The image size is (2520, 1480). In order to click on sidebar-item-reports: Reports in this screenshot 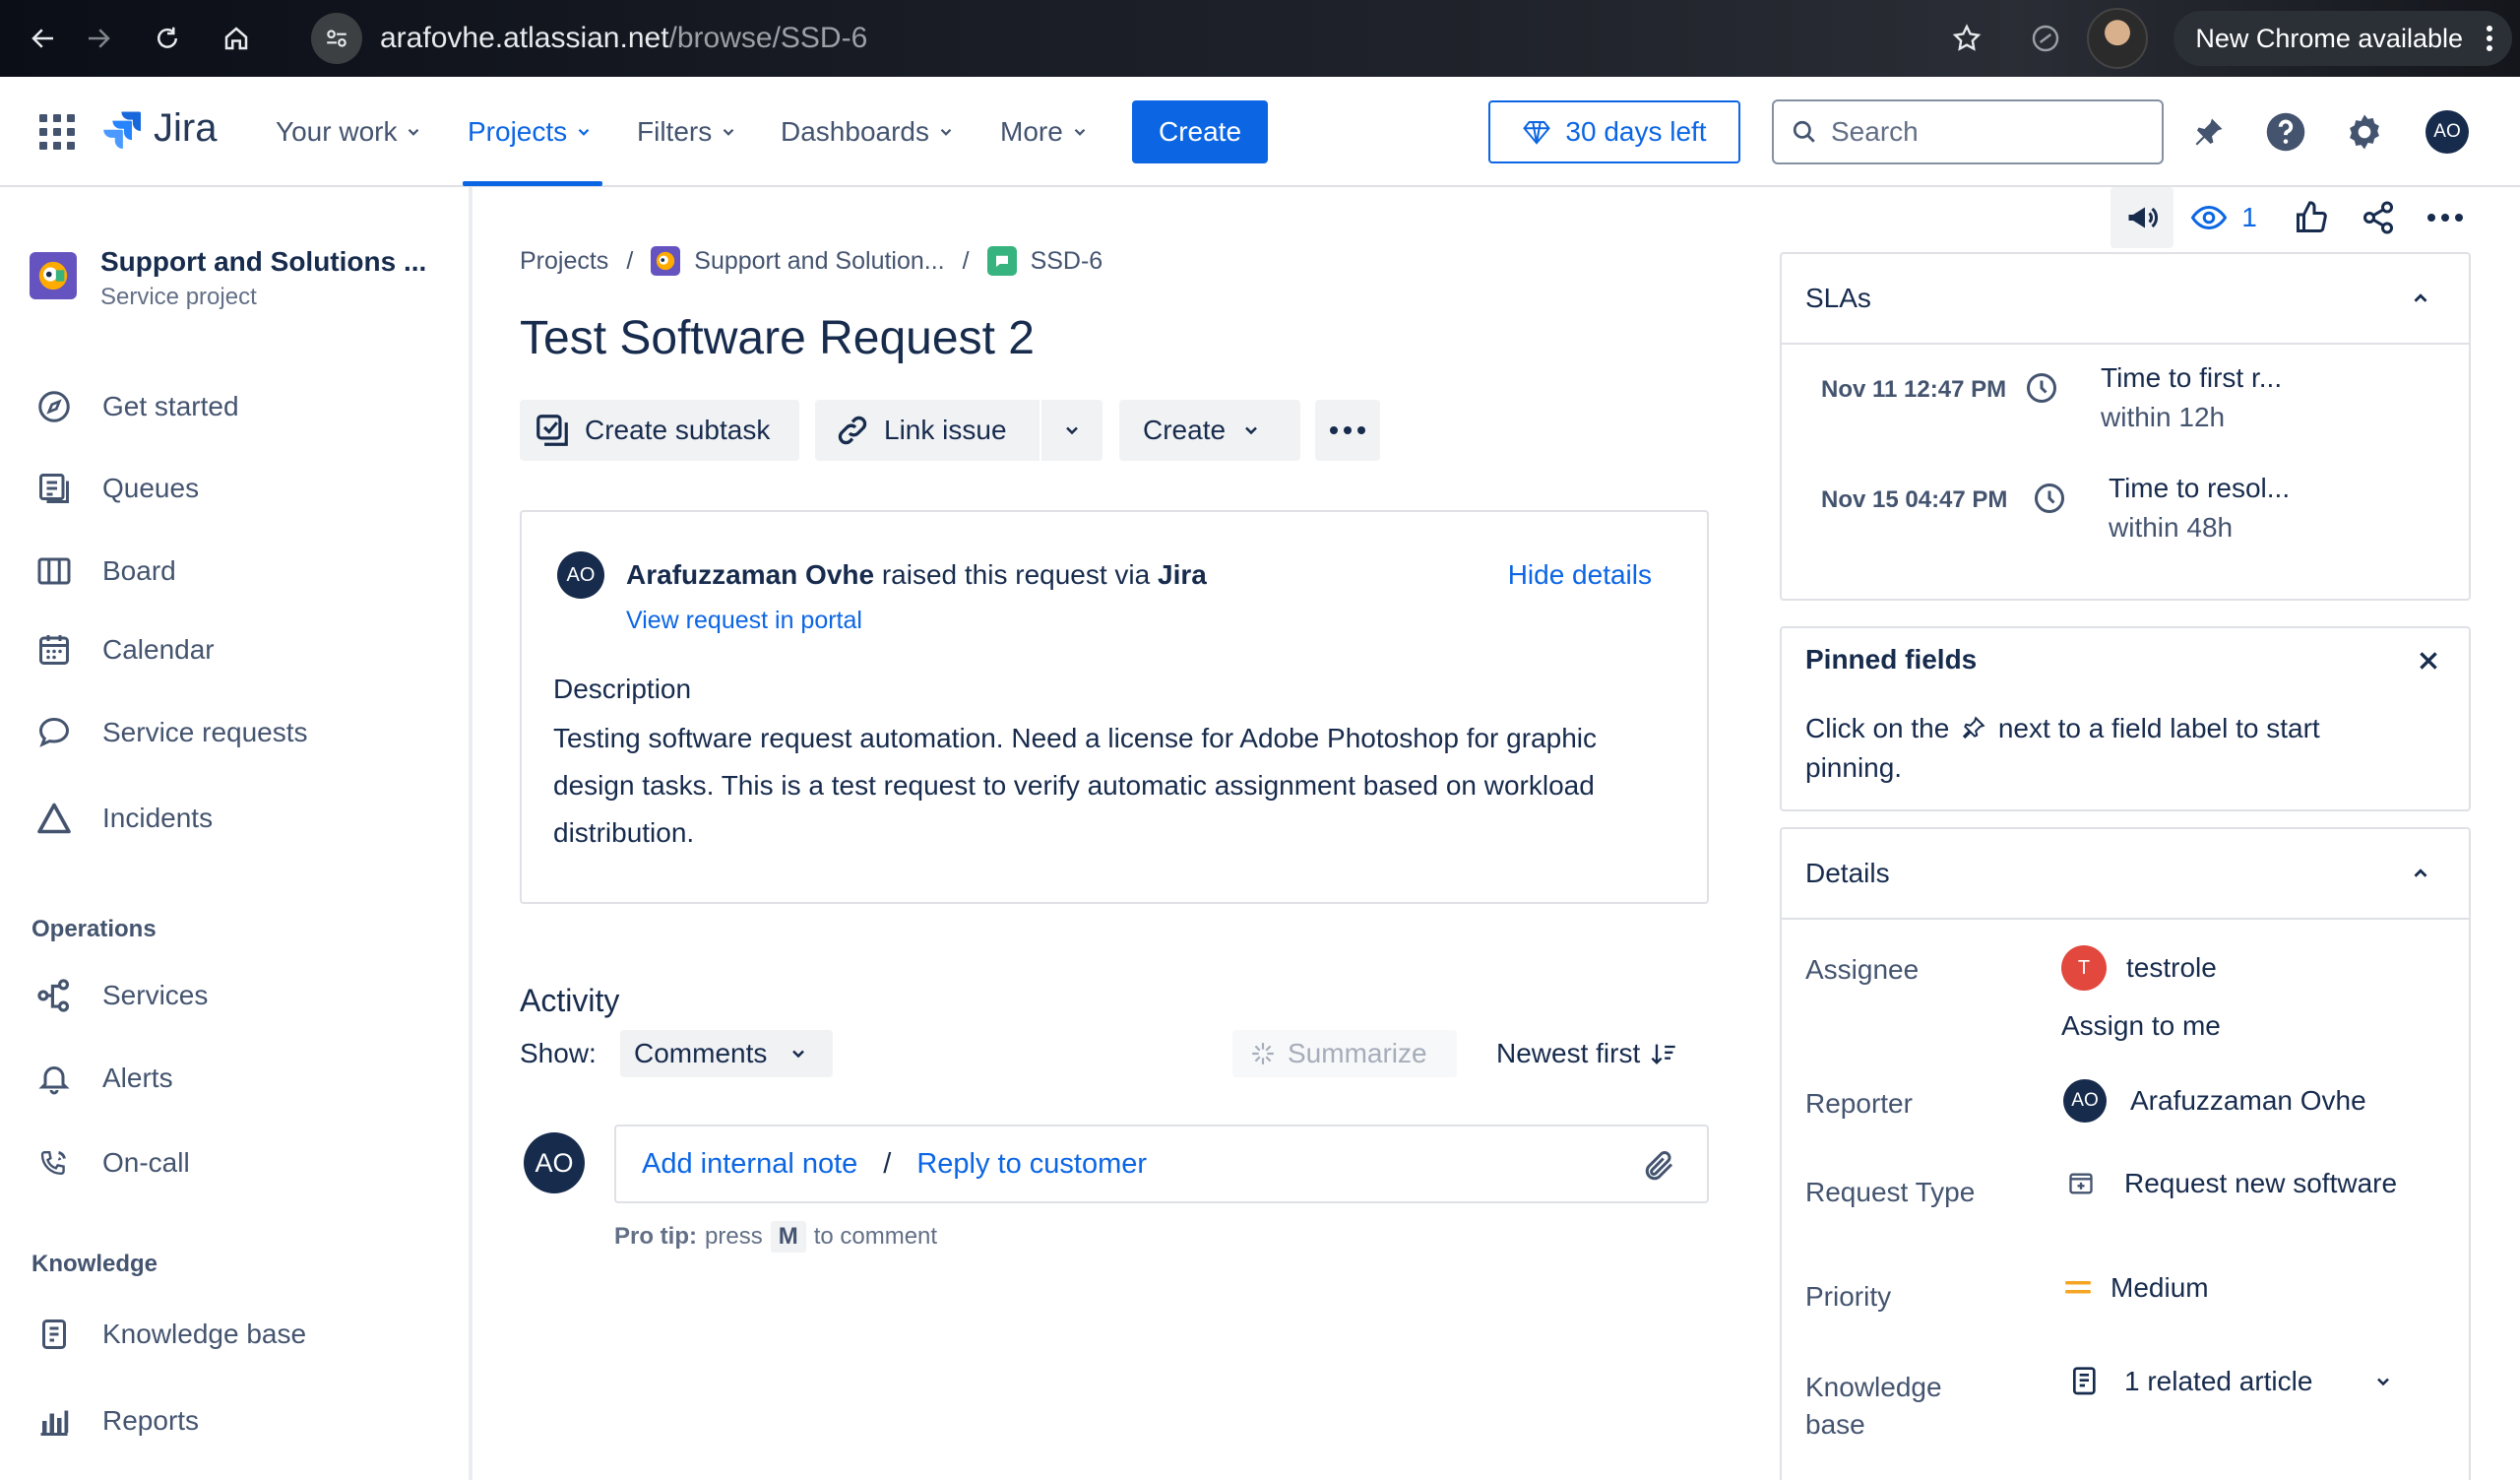, I will do `click(116, 1421)`.